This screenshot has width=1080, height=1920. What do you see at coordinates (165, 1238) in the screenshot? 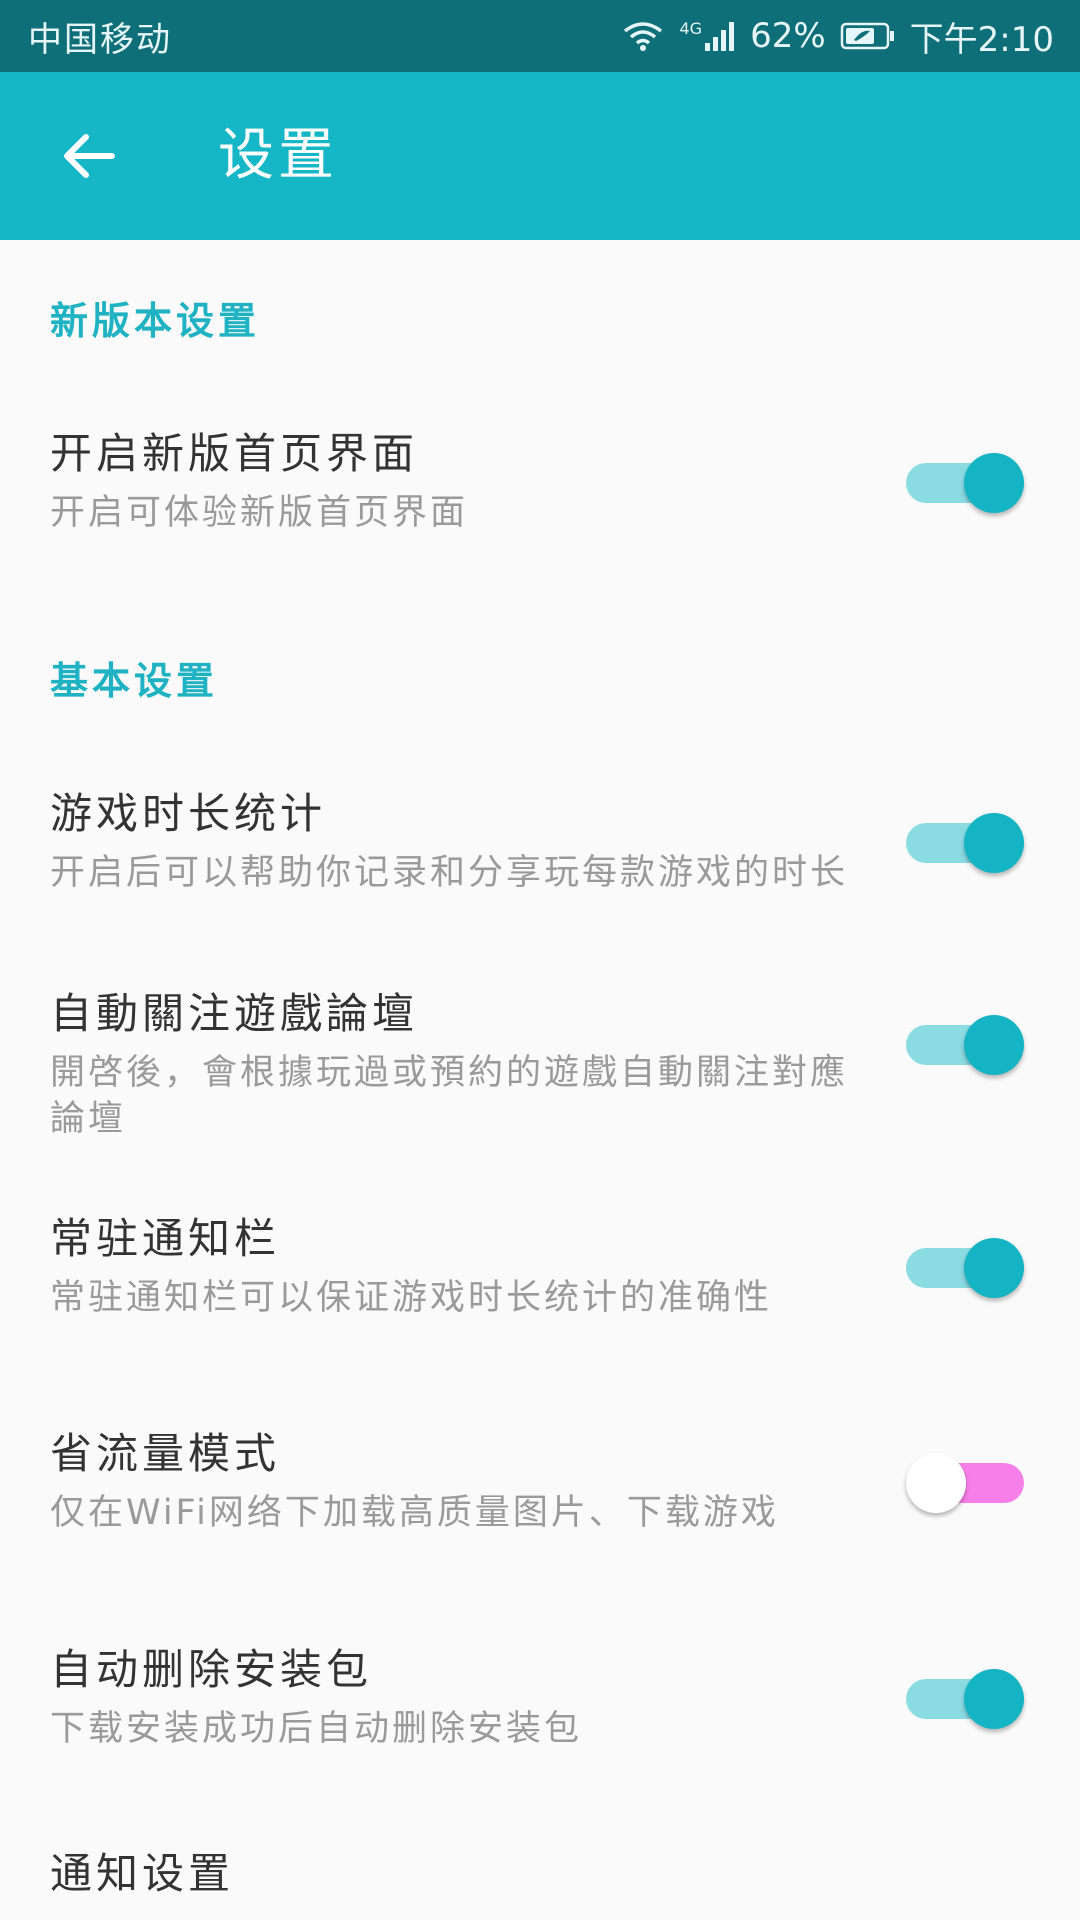
I see `setting-title: 常驻通知栏` at bounding box center [165, 1238].